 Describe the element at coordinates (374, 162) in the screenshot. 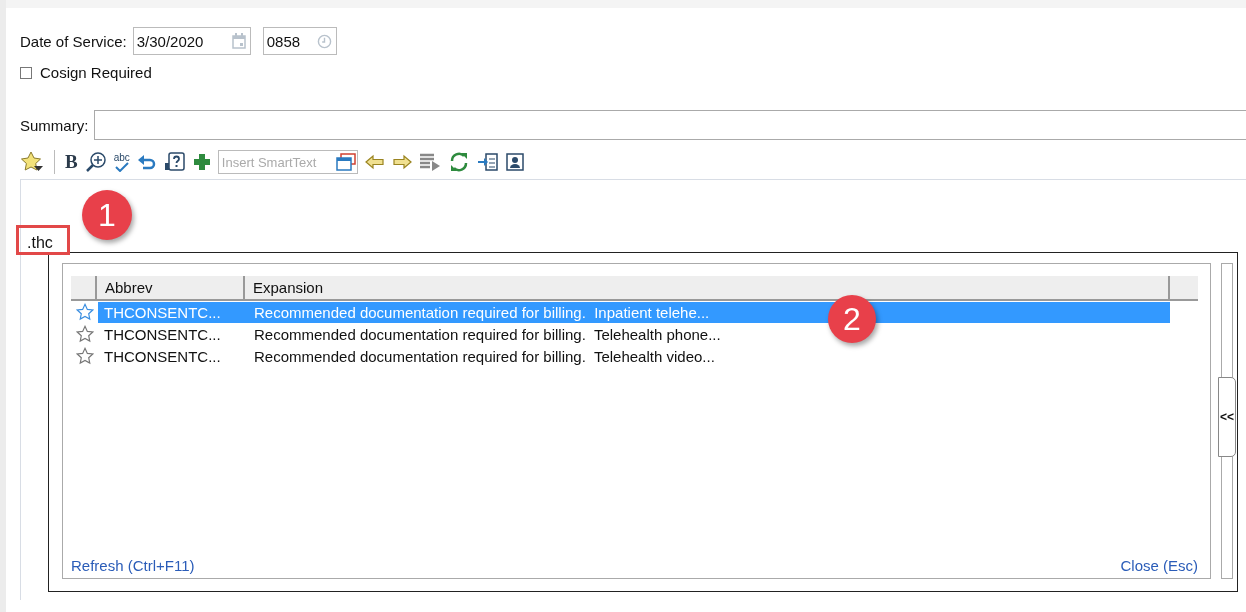

I see `arrow-left-icon` at that location.